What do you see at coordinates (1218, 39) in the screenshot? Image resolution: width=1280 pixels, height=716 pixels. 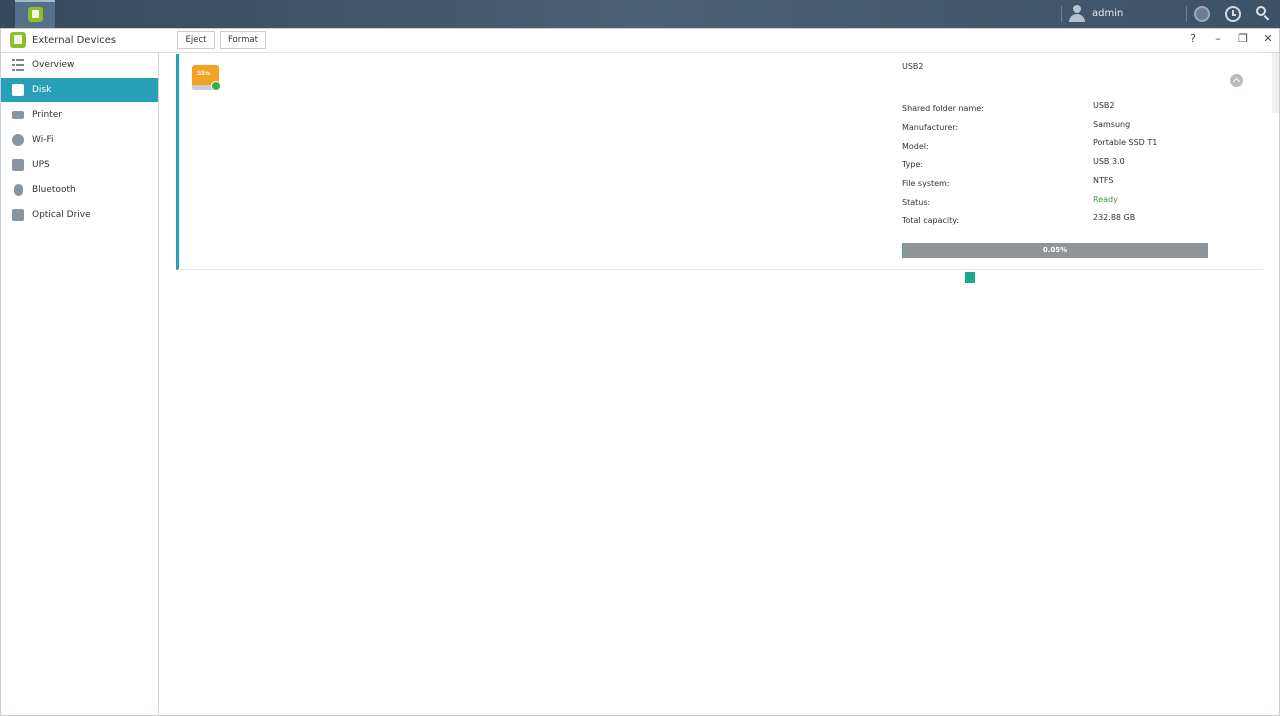 I see `minimize-button: –` at bounding box center [1218, 39].